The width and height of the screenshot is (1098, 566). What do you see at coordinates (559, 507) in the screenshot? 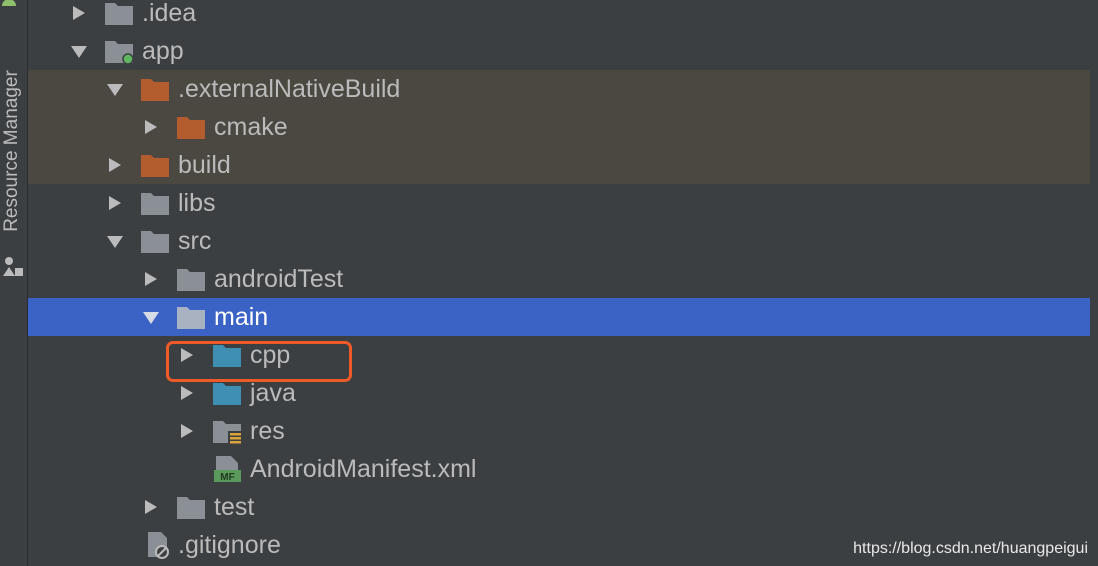
I see `tree-row-test: test` at bounding box center [559, 507].